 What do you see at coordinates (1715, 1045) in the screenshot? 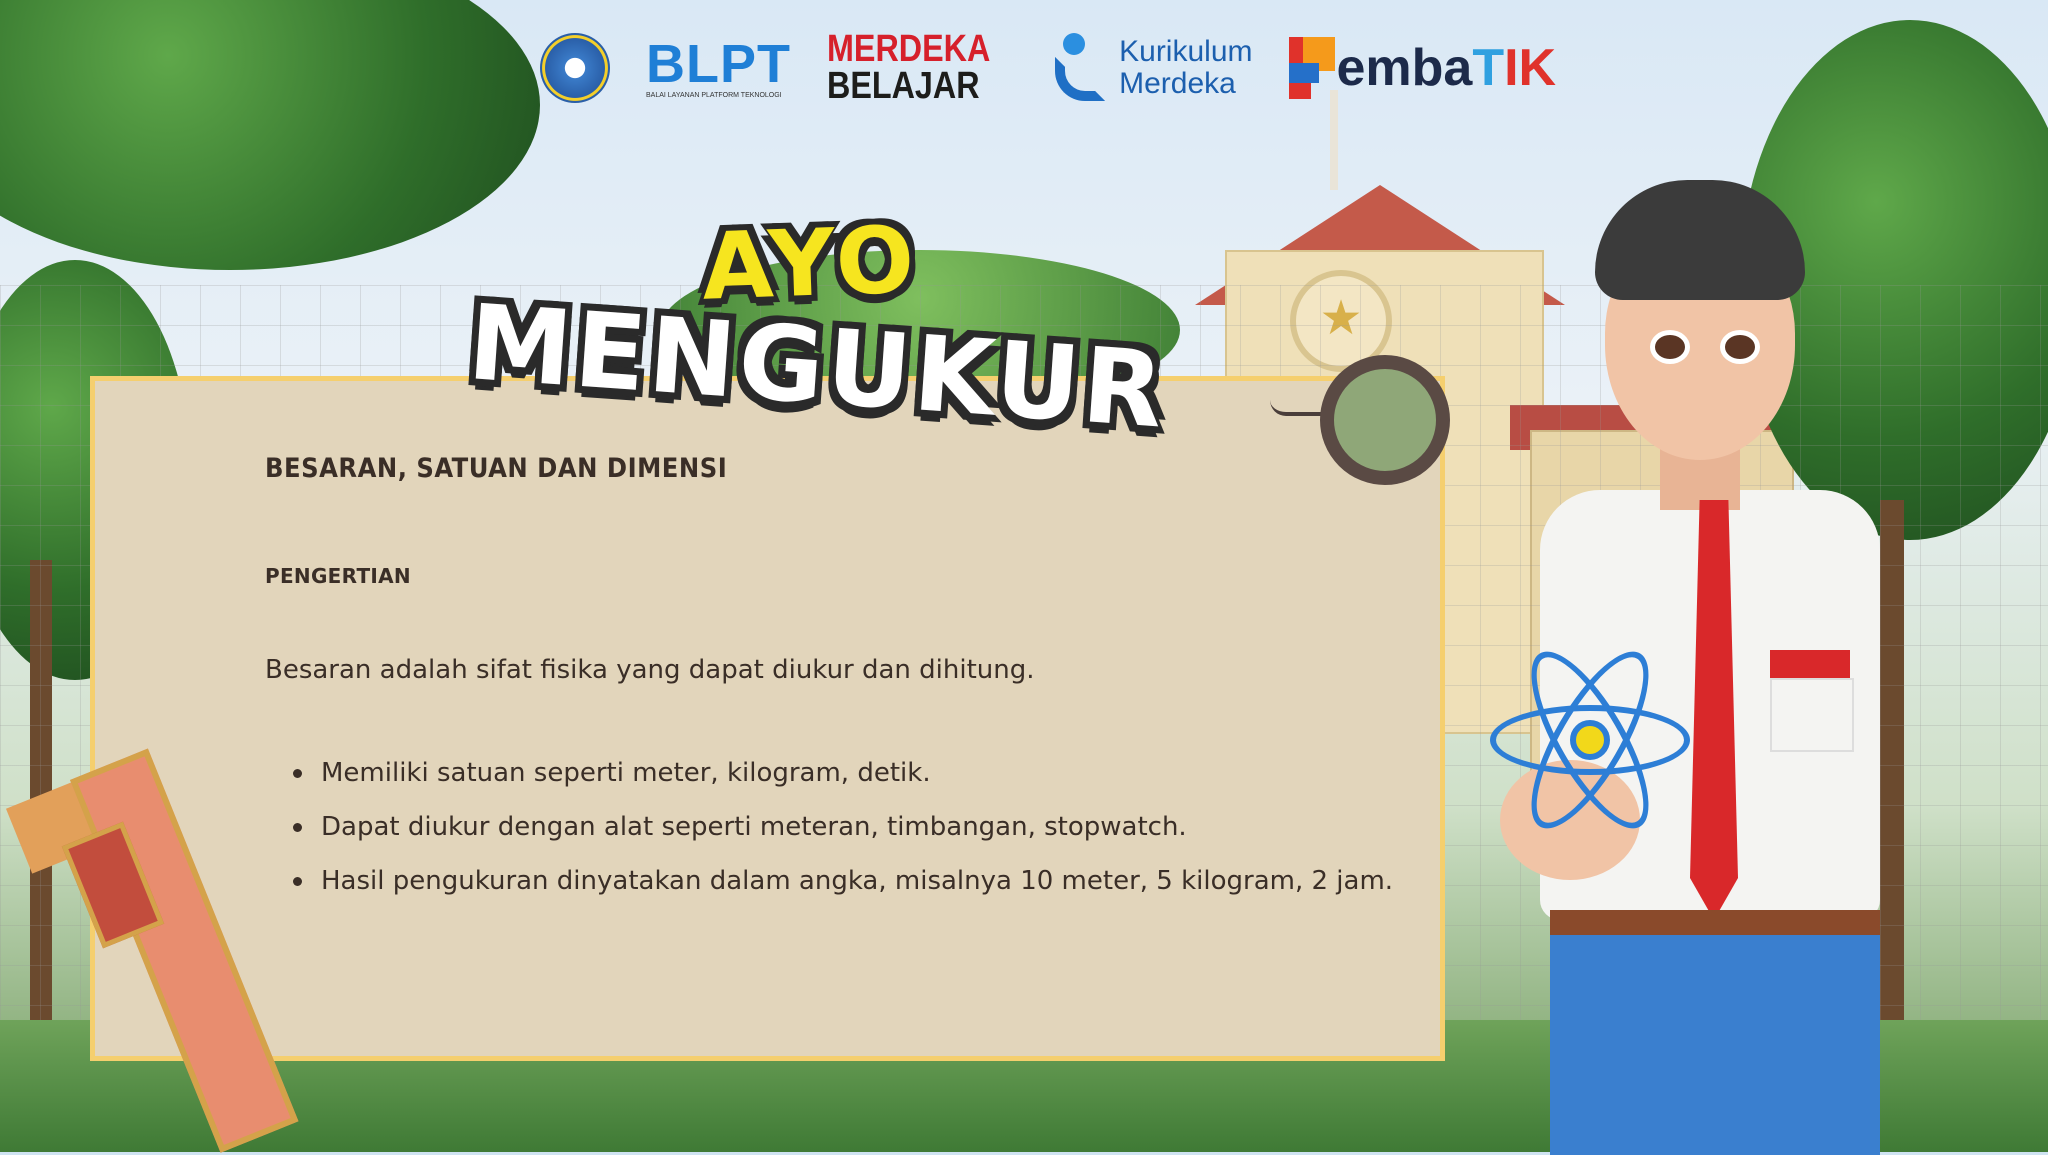
I see `student-pants` at bounding box center [1715, 1045].